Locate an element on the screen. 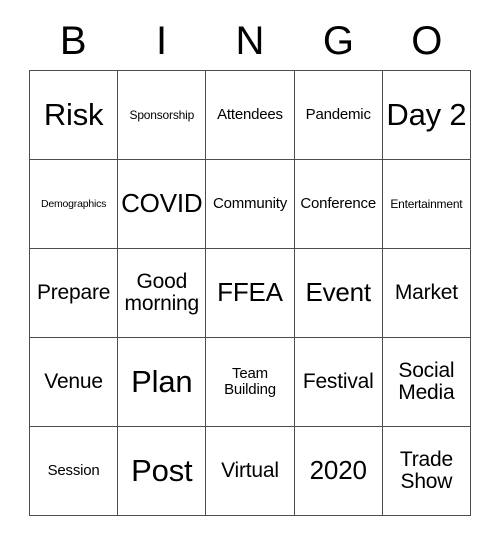 The width and height of the screenshot is (500, 544). bingo-cell-label: Event is located at coordinates (338, 292).